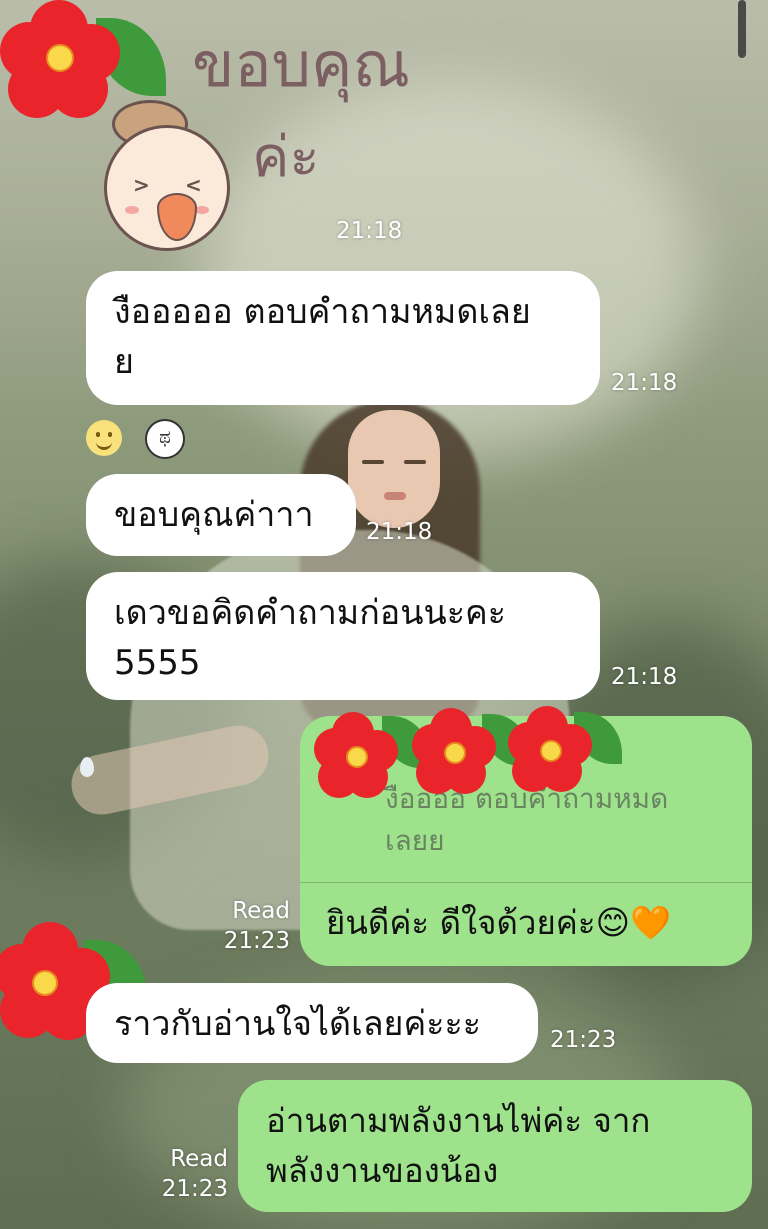 The width and height of the screenshot is (768, 1229). I want to click on scrollbar, so click(742, 29).